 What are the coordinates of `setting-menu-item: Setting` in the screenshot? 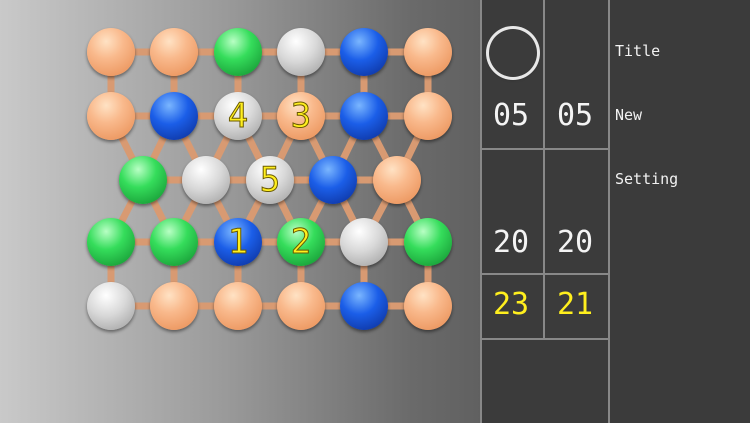 It's located at (646, 179).